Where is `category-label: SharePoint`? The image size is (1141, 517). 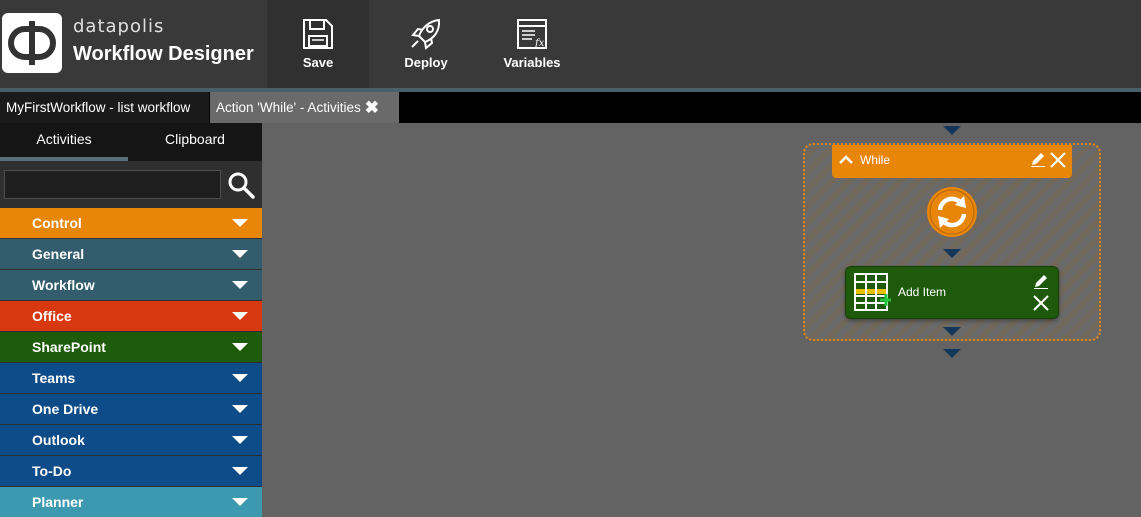 category-label: SharePoint is located at coordinates (69, 347).